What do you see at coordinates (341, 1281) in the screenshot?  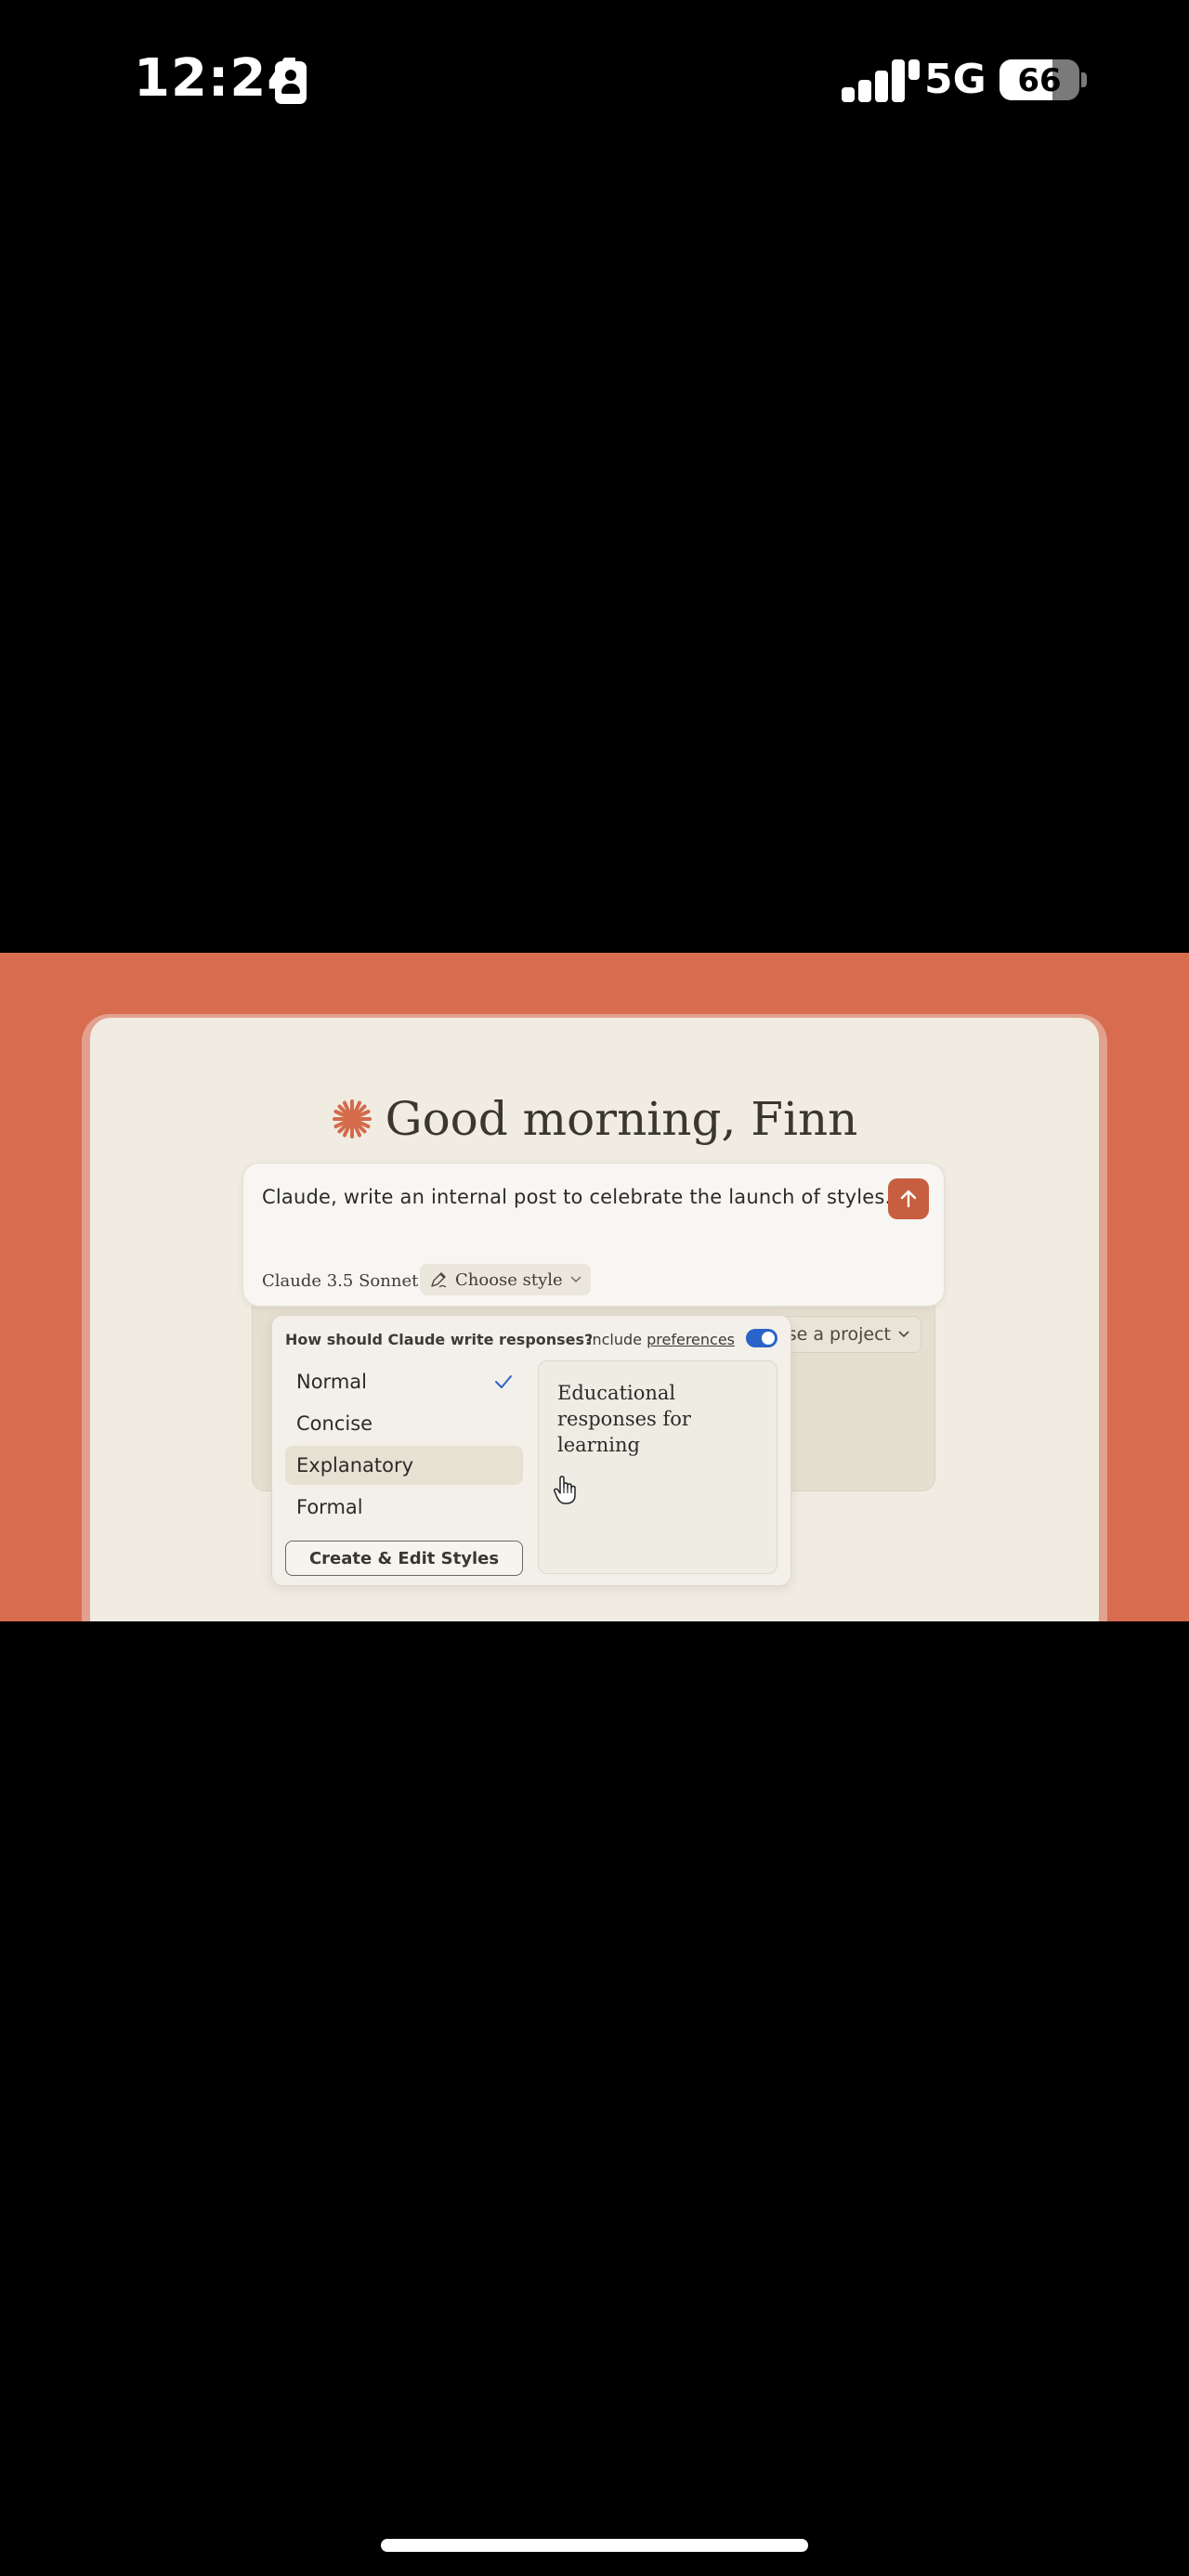 I see `model-label: Claude 3.5 Sonnet` at bounding box center [341, 1281].